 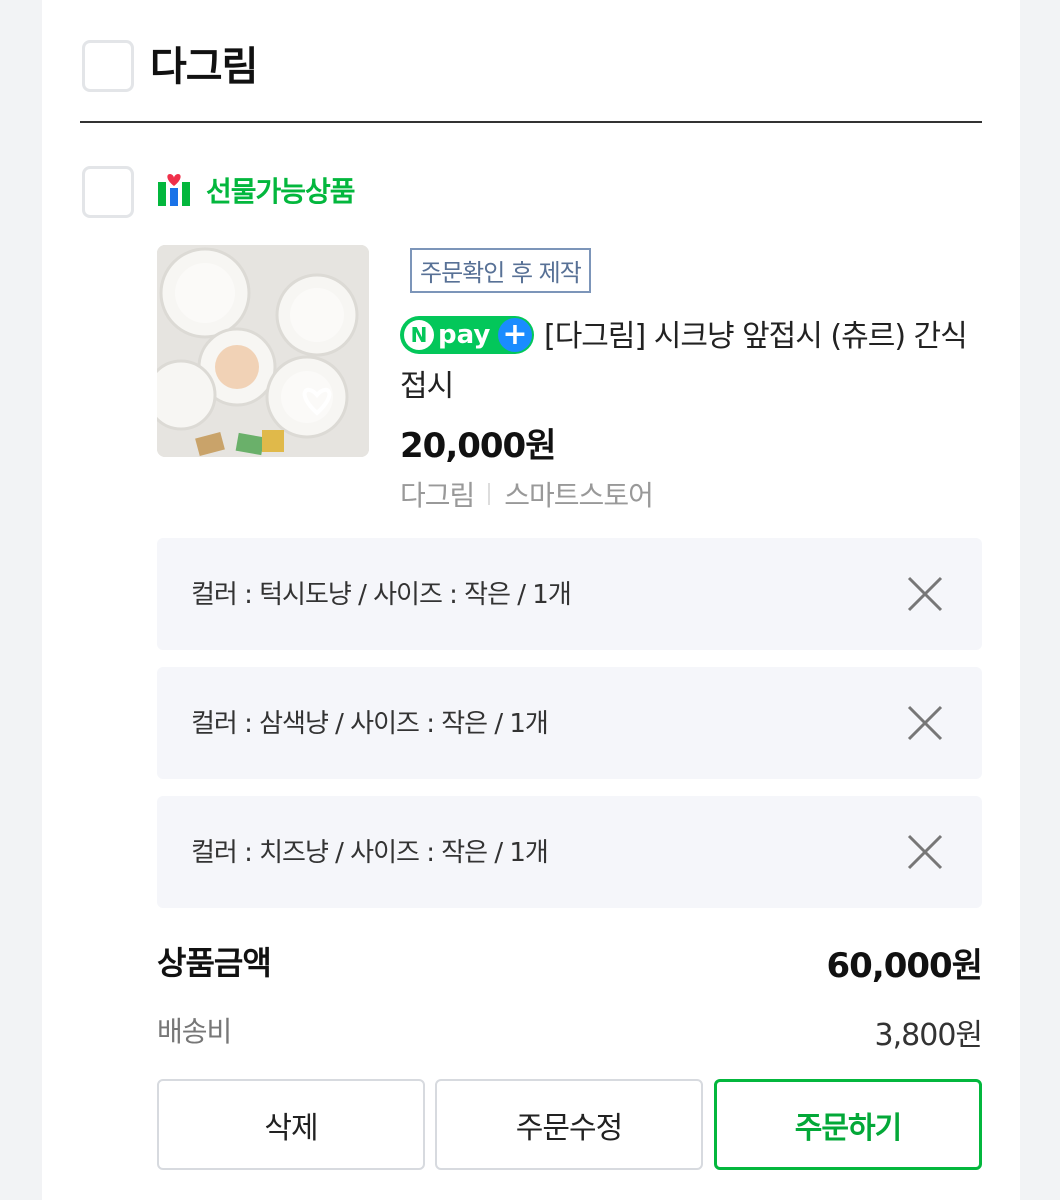 I want to click on option-row: 컬러 : 치즈냥 / 사이즈 : 작은 / 1개, so click(x=569, y=852).